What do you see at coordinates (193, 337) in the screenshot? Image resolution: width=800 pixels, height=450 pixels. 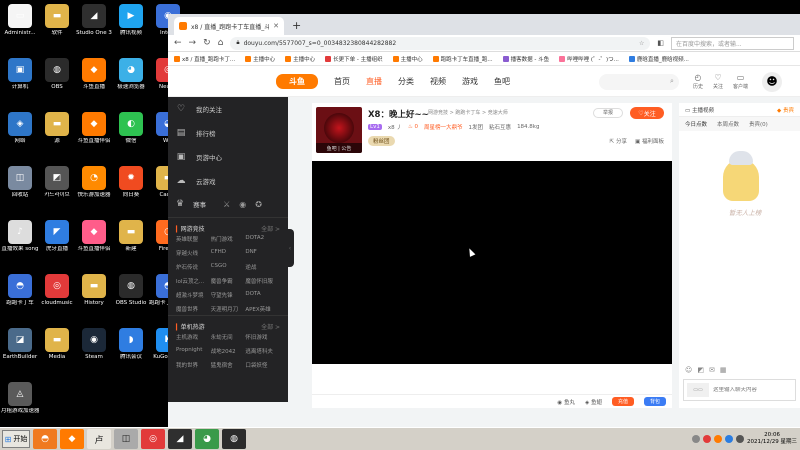 I see `sidebar-category-link: 主机游戏` at bounding box center [193, 337].